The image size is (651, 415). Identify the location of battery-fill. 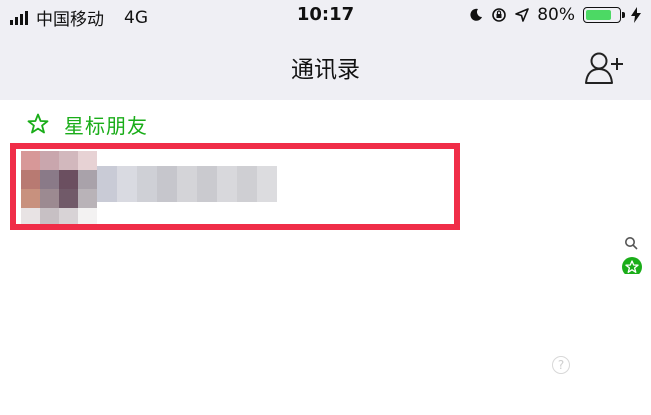
(598, 15).